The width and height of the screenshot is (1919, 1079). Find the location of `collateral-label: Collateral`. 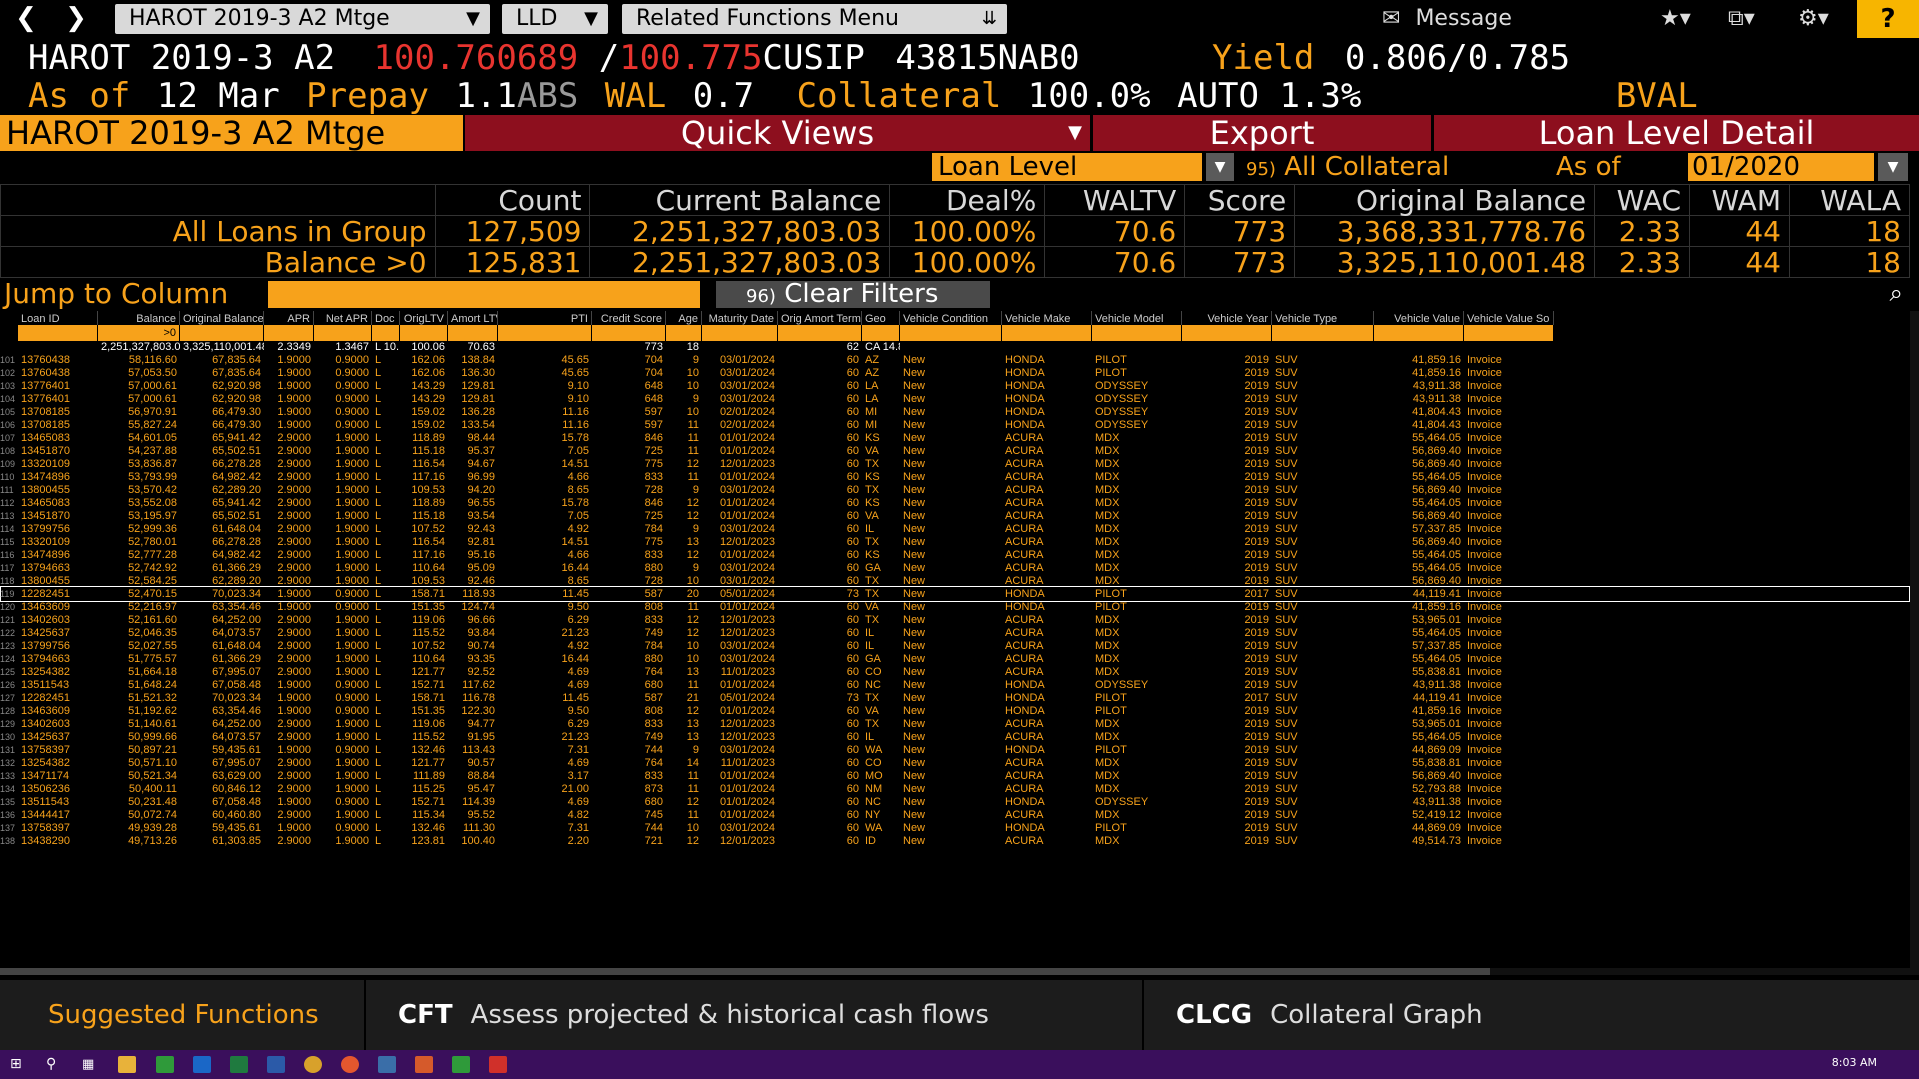

collateral-label: Collateral is located at coordinates (899, 96).